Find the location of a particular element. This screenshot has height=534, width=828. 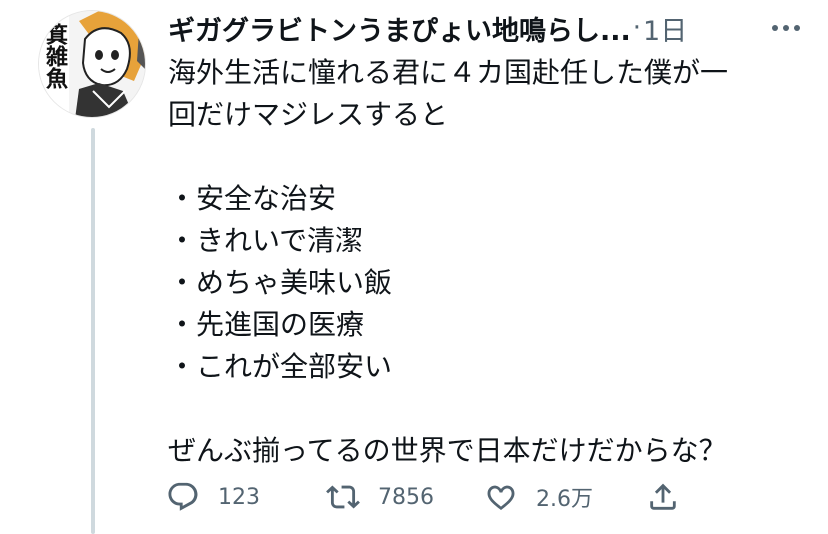

retweet-count: 7856 is located at coordinates (406, 497).